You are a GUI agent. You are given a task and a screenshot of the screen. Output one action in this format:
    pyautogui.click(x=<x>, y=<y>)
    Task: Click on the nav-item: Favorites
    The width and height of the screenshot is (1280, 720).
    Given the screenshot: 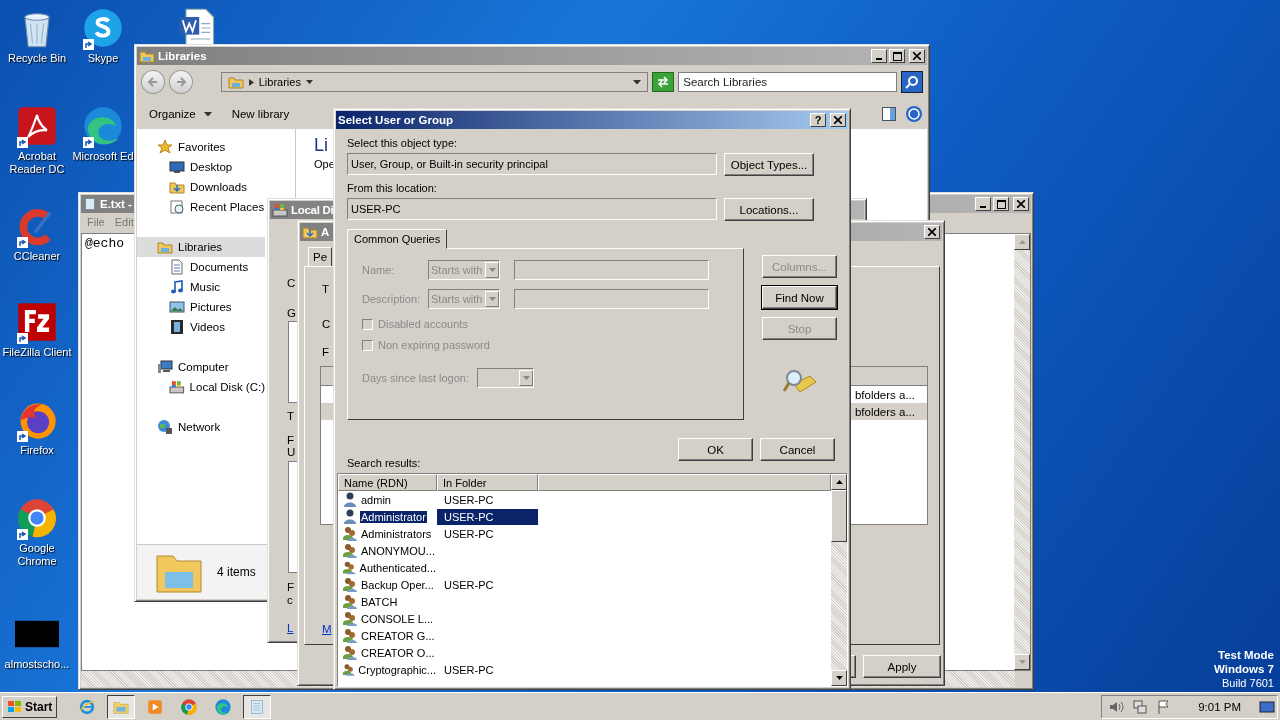 What is the action you would take?
    pyautogui.click(x=201, y=147)
    